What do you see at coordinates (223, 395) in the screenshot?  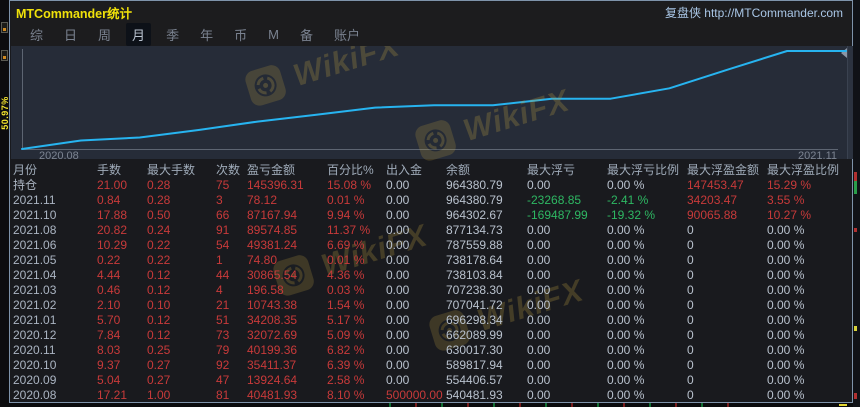 I see `cell: 81` at bounding box center [223, 395].